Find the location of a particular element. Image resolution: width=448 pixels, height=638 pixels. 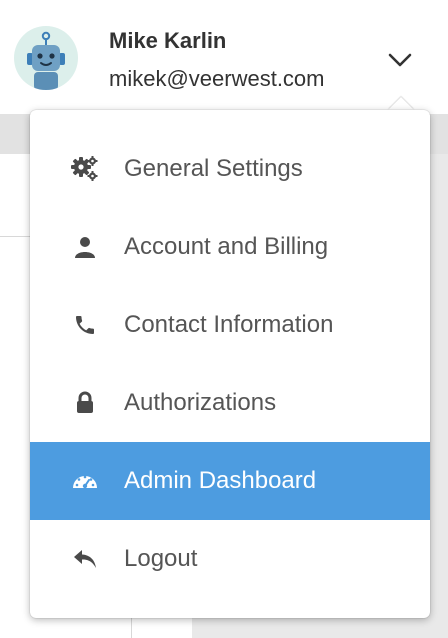

robot-icon is located at coordinates (46, 60).